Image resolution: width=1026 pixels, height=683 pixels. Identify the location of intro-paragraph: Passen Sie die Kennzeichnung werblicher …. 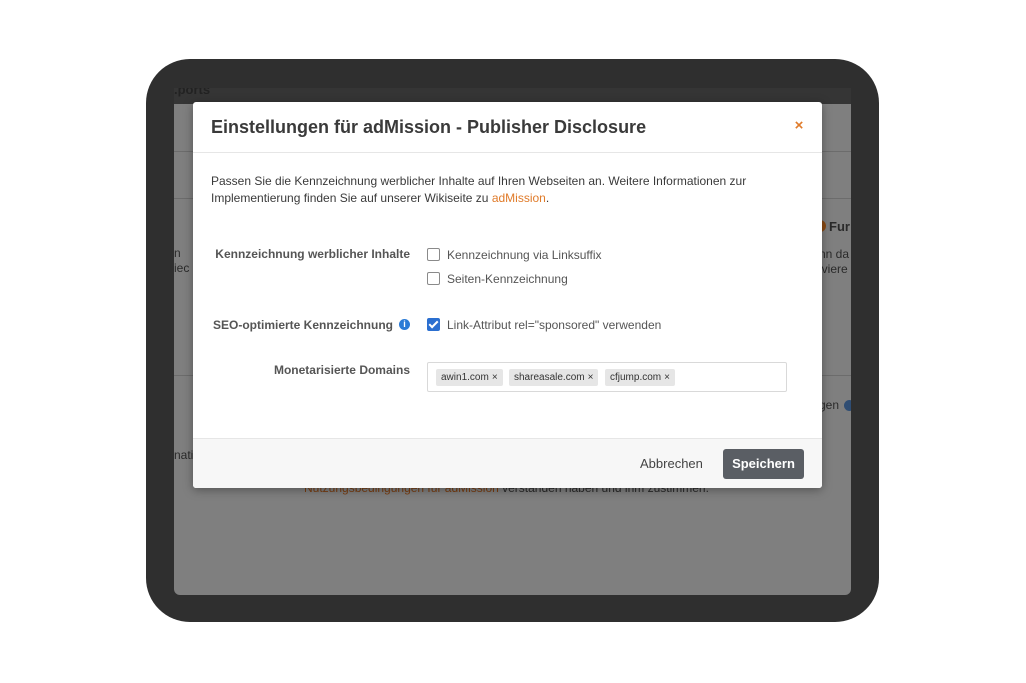
(479, 189).